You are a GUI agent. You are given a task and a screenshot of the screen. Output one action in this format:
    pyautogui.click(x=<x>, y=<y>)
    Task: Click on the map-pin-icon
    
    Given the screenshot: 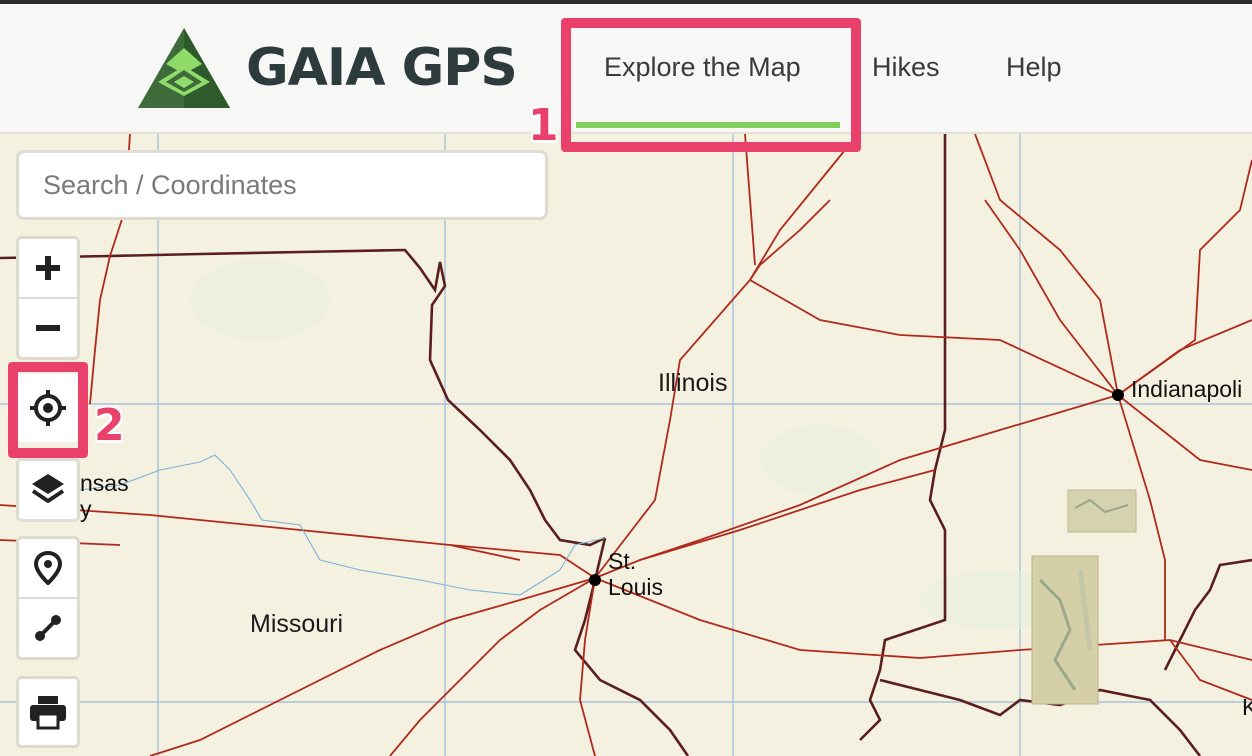 What is the action you would take?
    pyautogui.click(x=48, y=568)
    